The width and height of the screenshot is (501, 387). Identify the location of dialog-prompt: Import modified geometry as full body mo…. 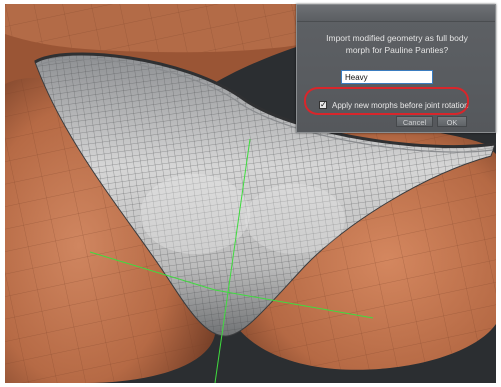
(397, 44).